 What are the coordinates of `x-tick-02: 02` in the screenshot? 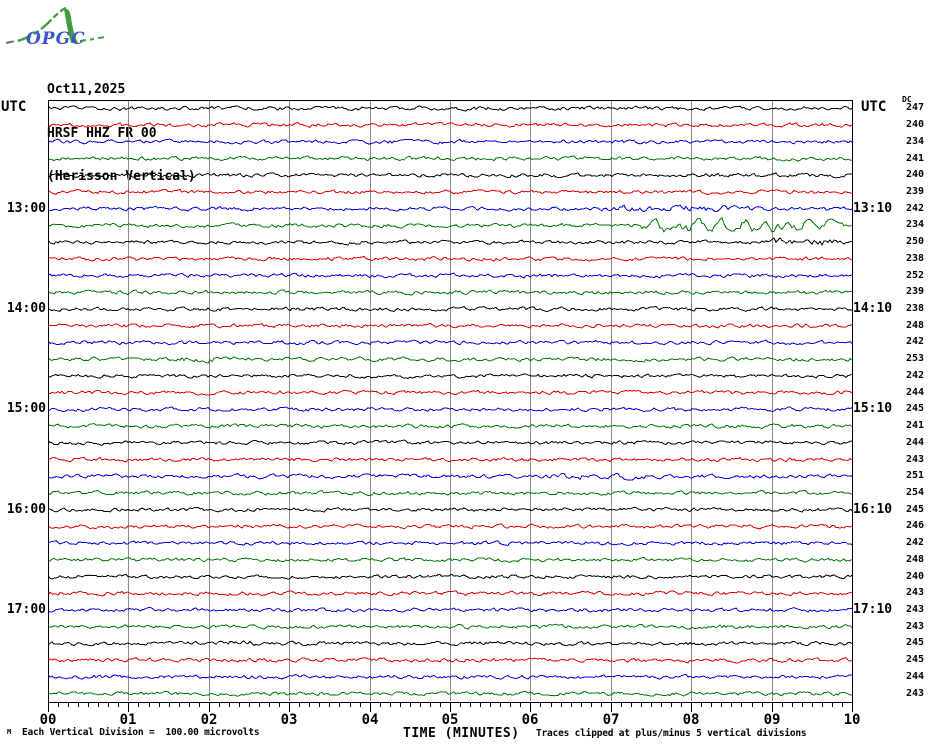 It's located at (209, 720).